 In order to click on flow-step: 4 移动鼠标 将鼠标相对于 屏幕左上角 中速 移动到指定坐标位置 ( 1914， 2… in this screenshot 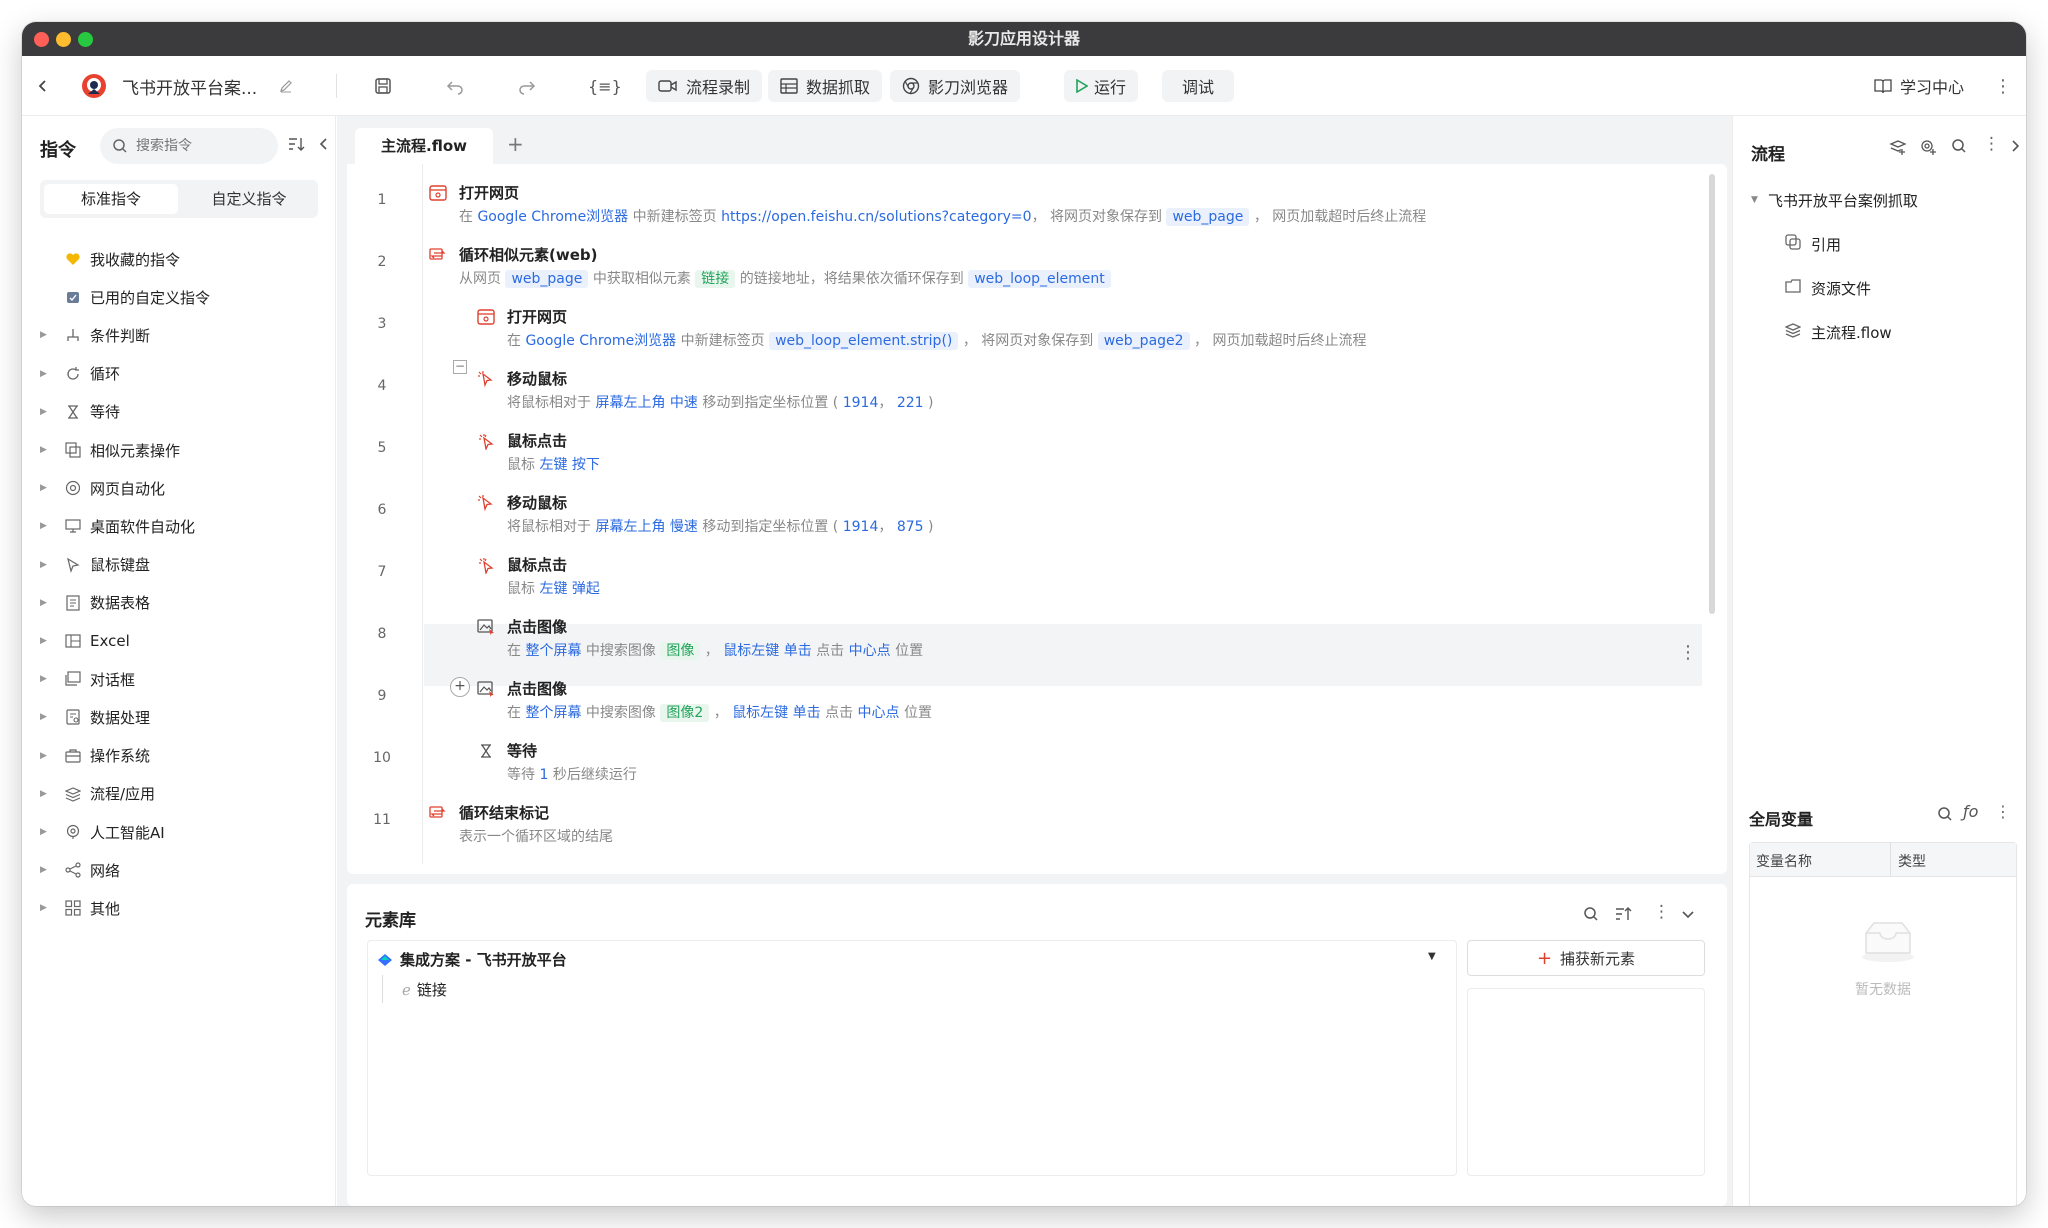, I will do `click(1030, 389)`.